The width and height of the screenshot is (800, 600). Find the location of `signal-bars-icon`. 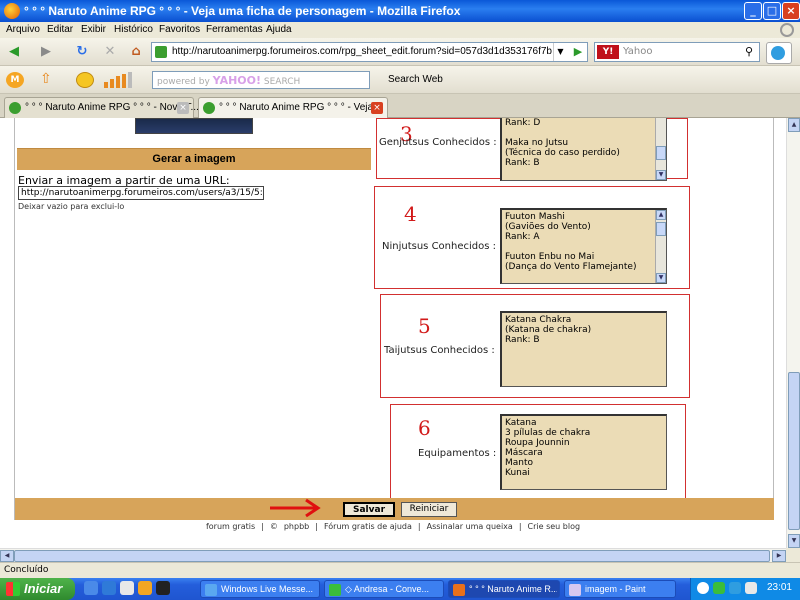

signal-bars-icon is located at coordinates (121, 80).